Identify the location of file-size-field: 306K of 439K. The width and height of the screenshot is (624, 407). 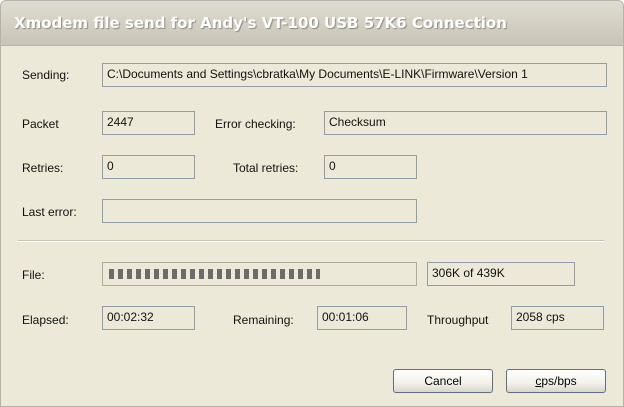
(501, 274).